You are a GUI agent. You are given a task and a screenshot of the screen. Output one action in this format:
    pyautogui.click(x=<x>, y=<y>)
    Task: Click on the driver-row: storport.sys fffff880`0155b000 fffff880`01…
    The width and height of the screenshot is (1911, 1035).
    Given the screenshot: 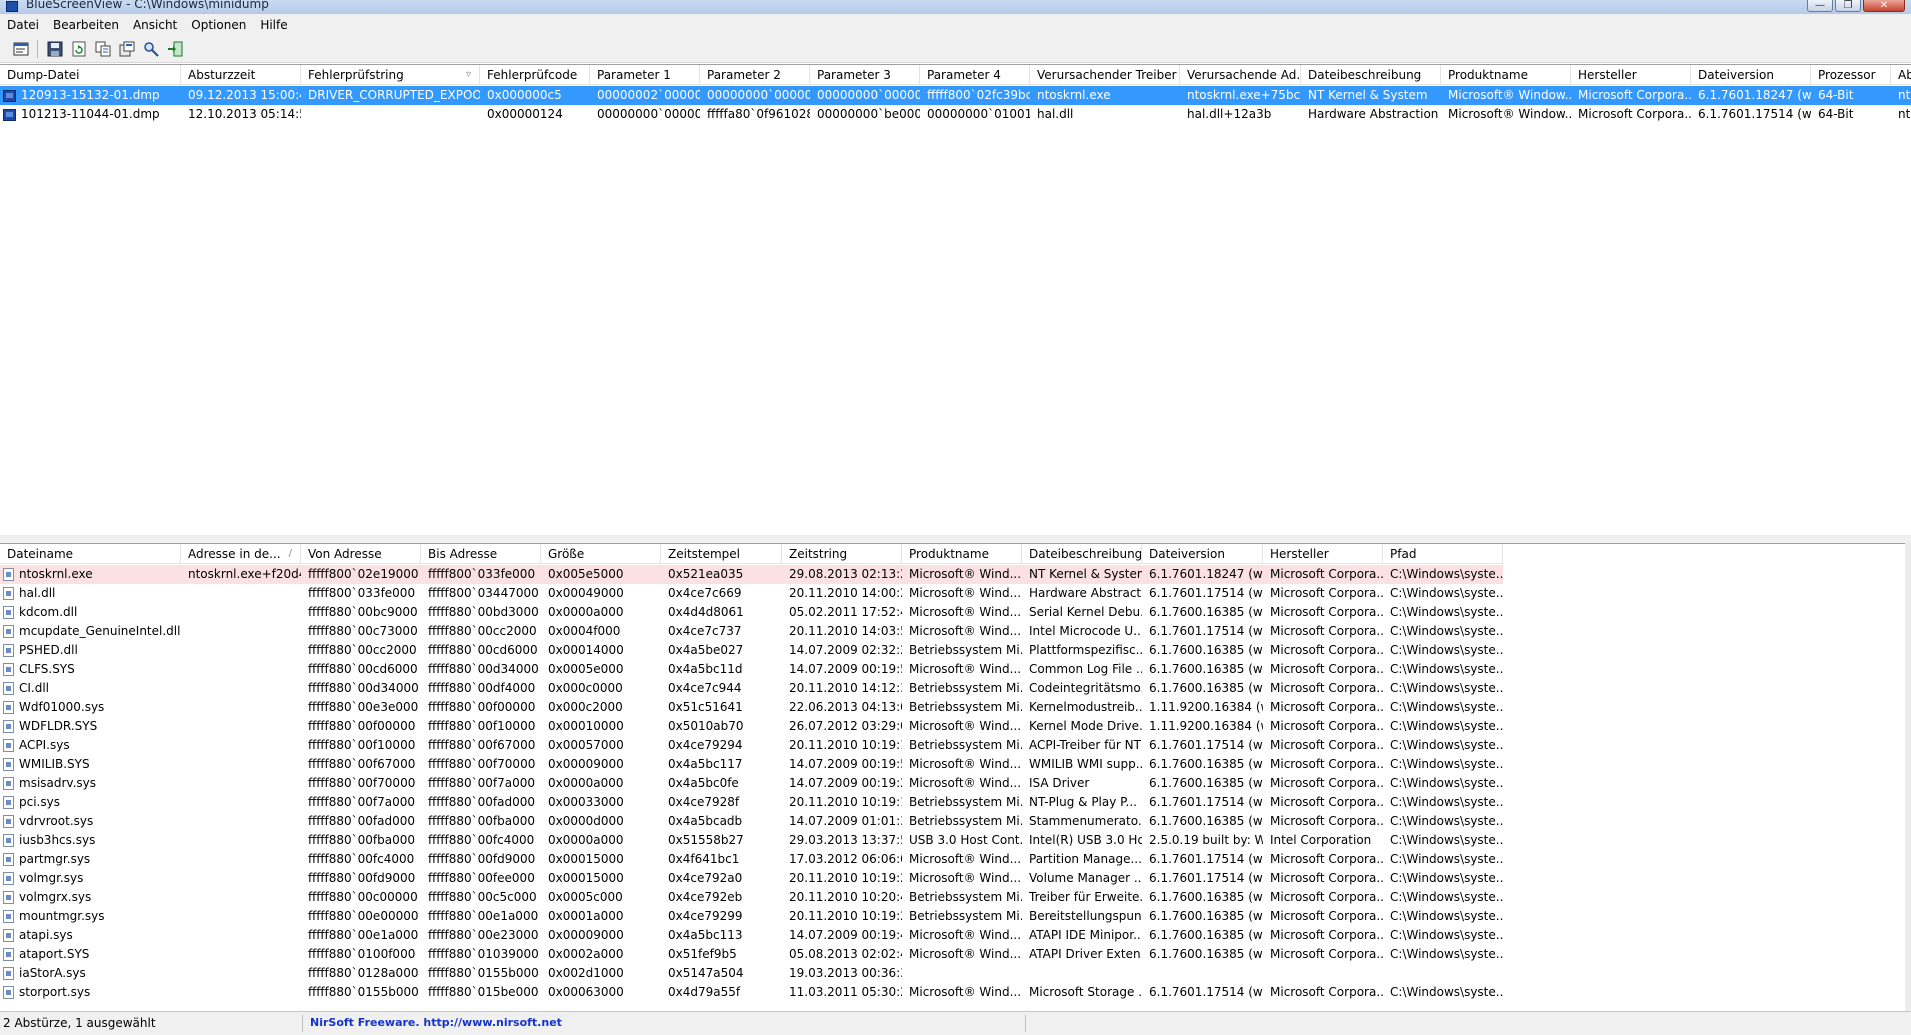 What is the action you would take?
    pyautogui.click(x=751, y=992)
    